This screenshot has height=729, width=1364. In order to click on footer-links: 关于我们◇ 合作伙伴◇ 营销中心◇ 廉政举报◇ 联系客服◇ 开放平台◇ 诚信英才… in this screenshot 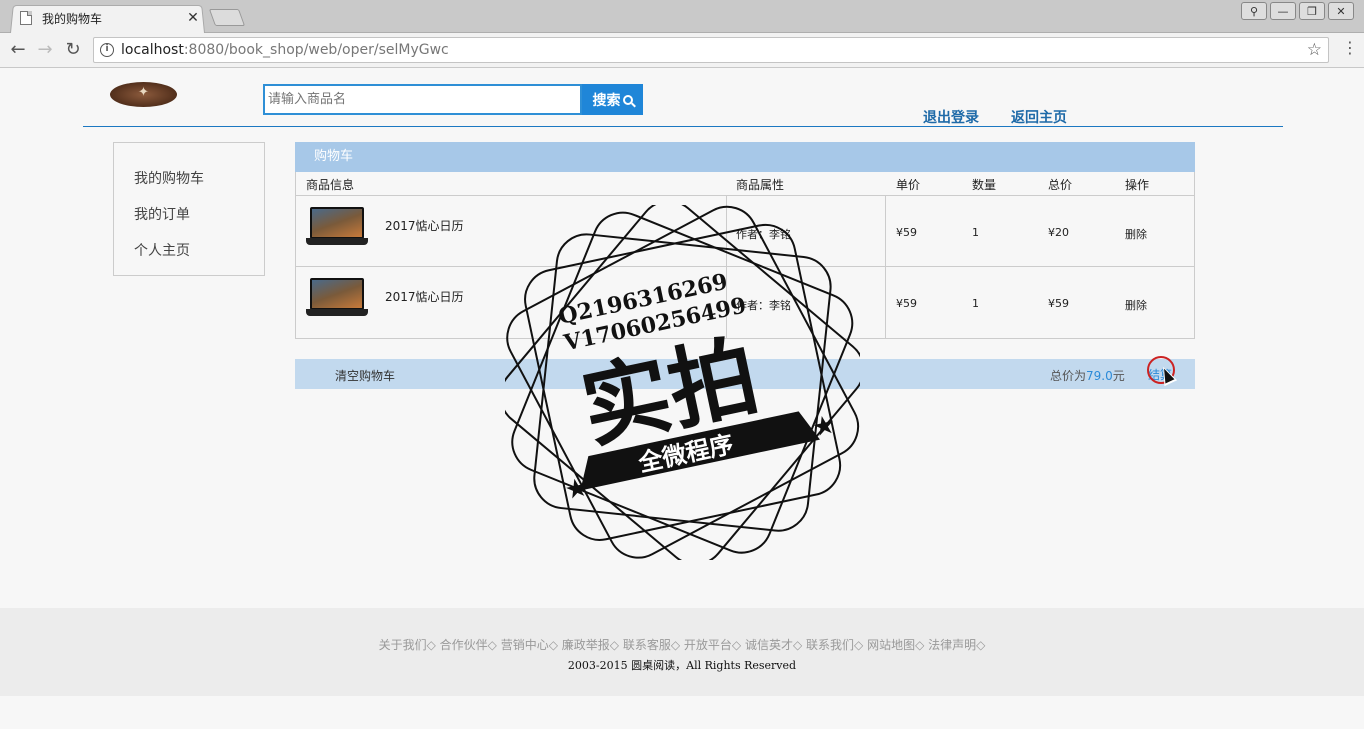, I will do `click(682, 644)`.